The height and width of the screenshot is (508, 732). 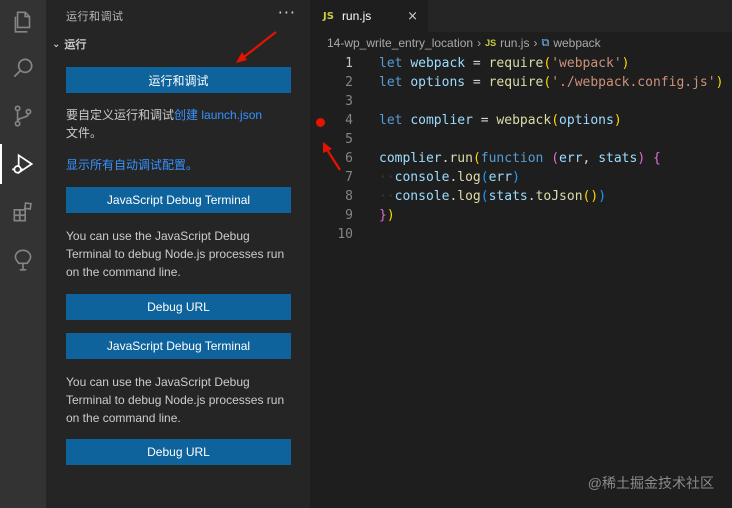 What do you see at coordinates (23, 212) in the screenshot?
I see `extensions-icon` at bounding box center [23, 212].